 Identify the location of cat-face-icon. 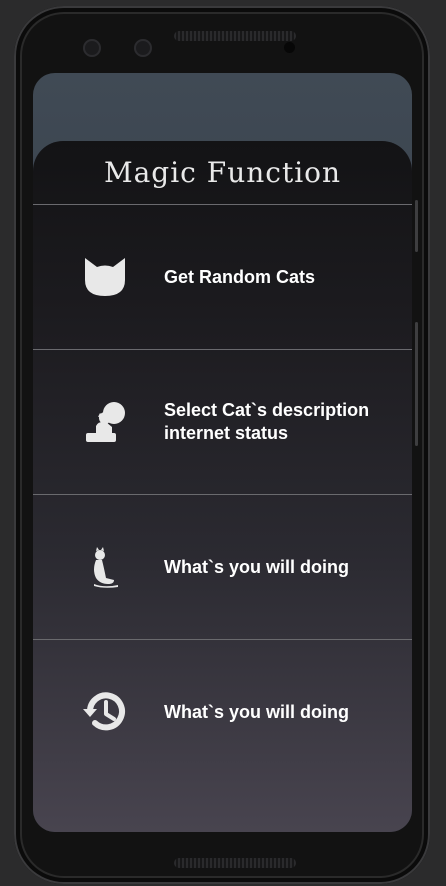
(105, 277).